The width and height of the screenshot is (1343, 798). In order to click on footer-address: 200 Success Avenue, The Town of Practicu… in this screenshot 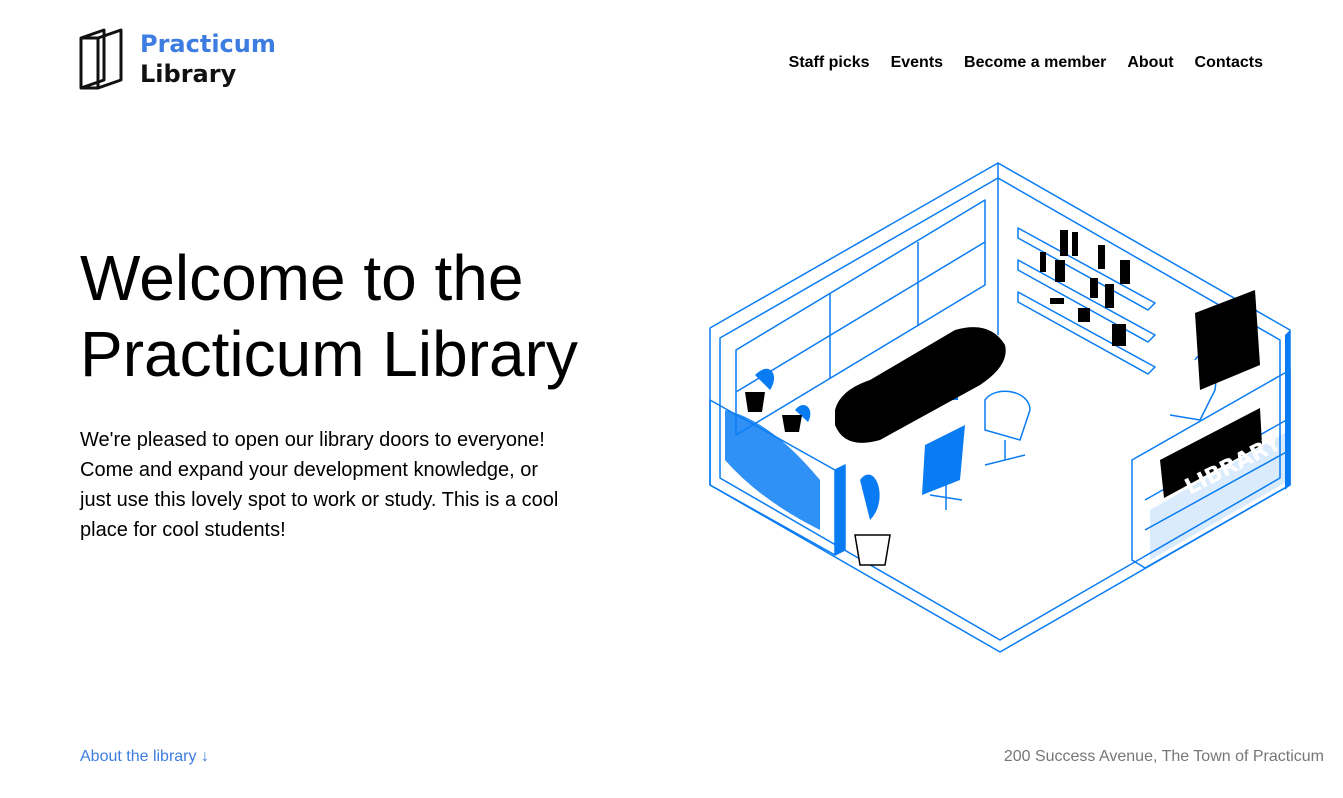, I will do `click(1163, 756)`.